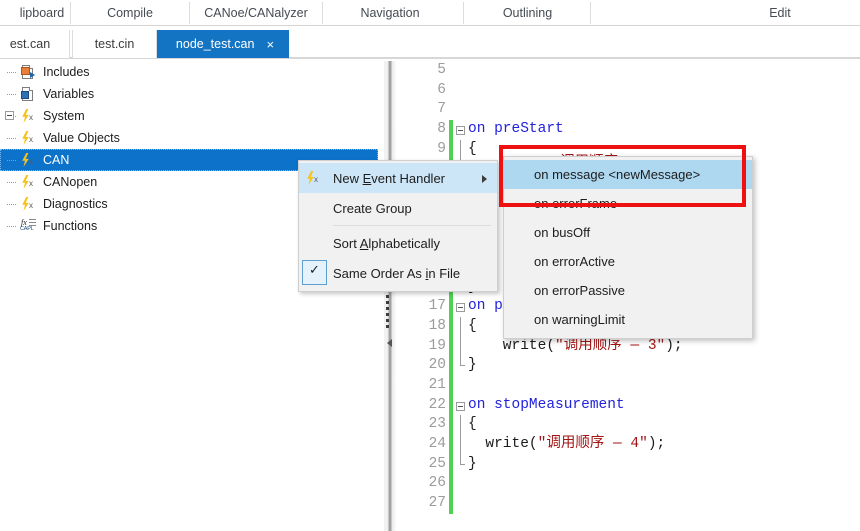 Image resolution: width=860 pixels, height=531 pixels. I want to click on includes-icon, so click(29, 72).